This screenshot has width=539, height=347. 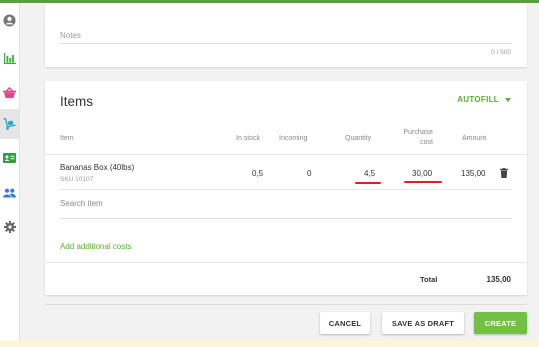 I want to click on sidebar-item-reports, so click(x=9, y=58).